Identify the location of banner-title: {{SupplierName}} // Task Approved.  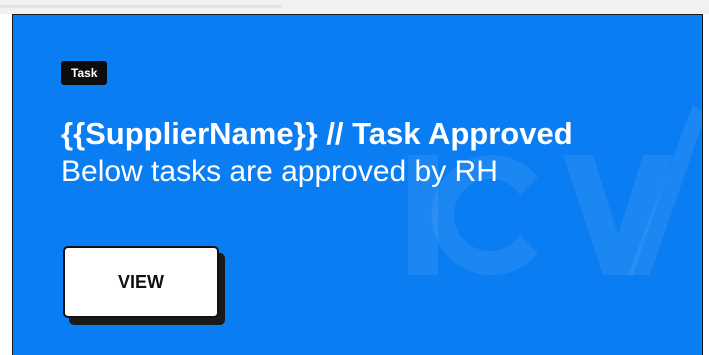
(317, 133).